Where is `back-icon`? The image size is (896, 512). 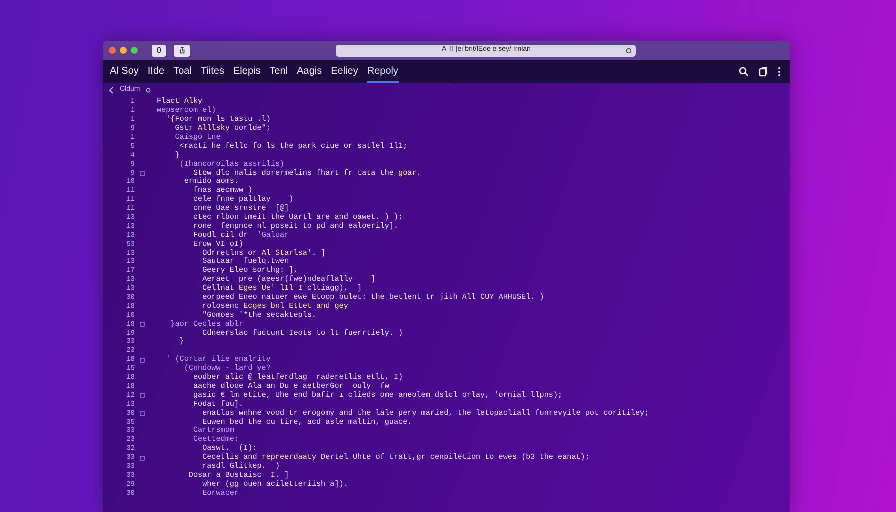
back-icon is located at coordinates (111, 90).